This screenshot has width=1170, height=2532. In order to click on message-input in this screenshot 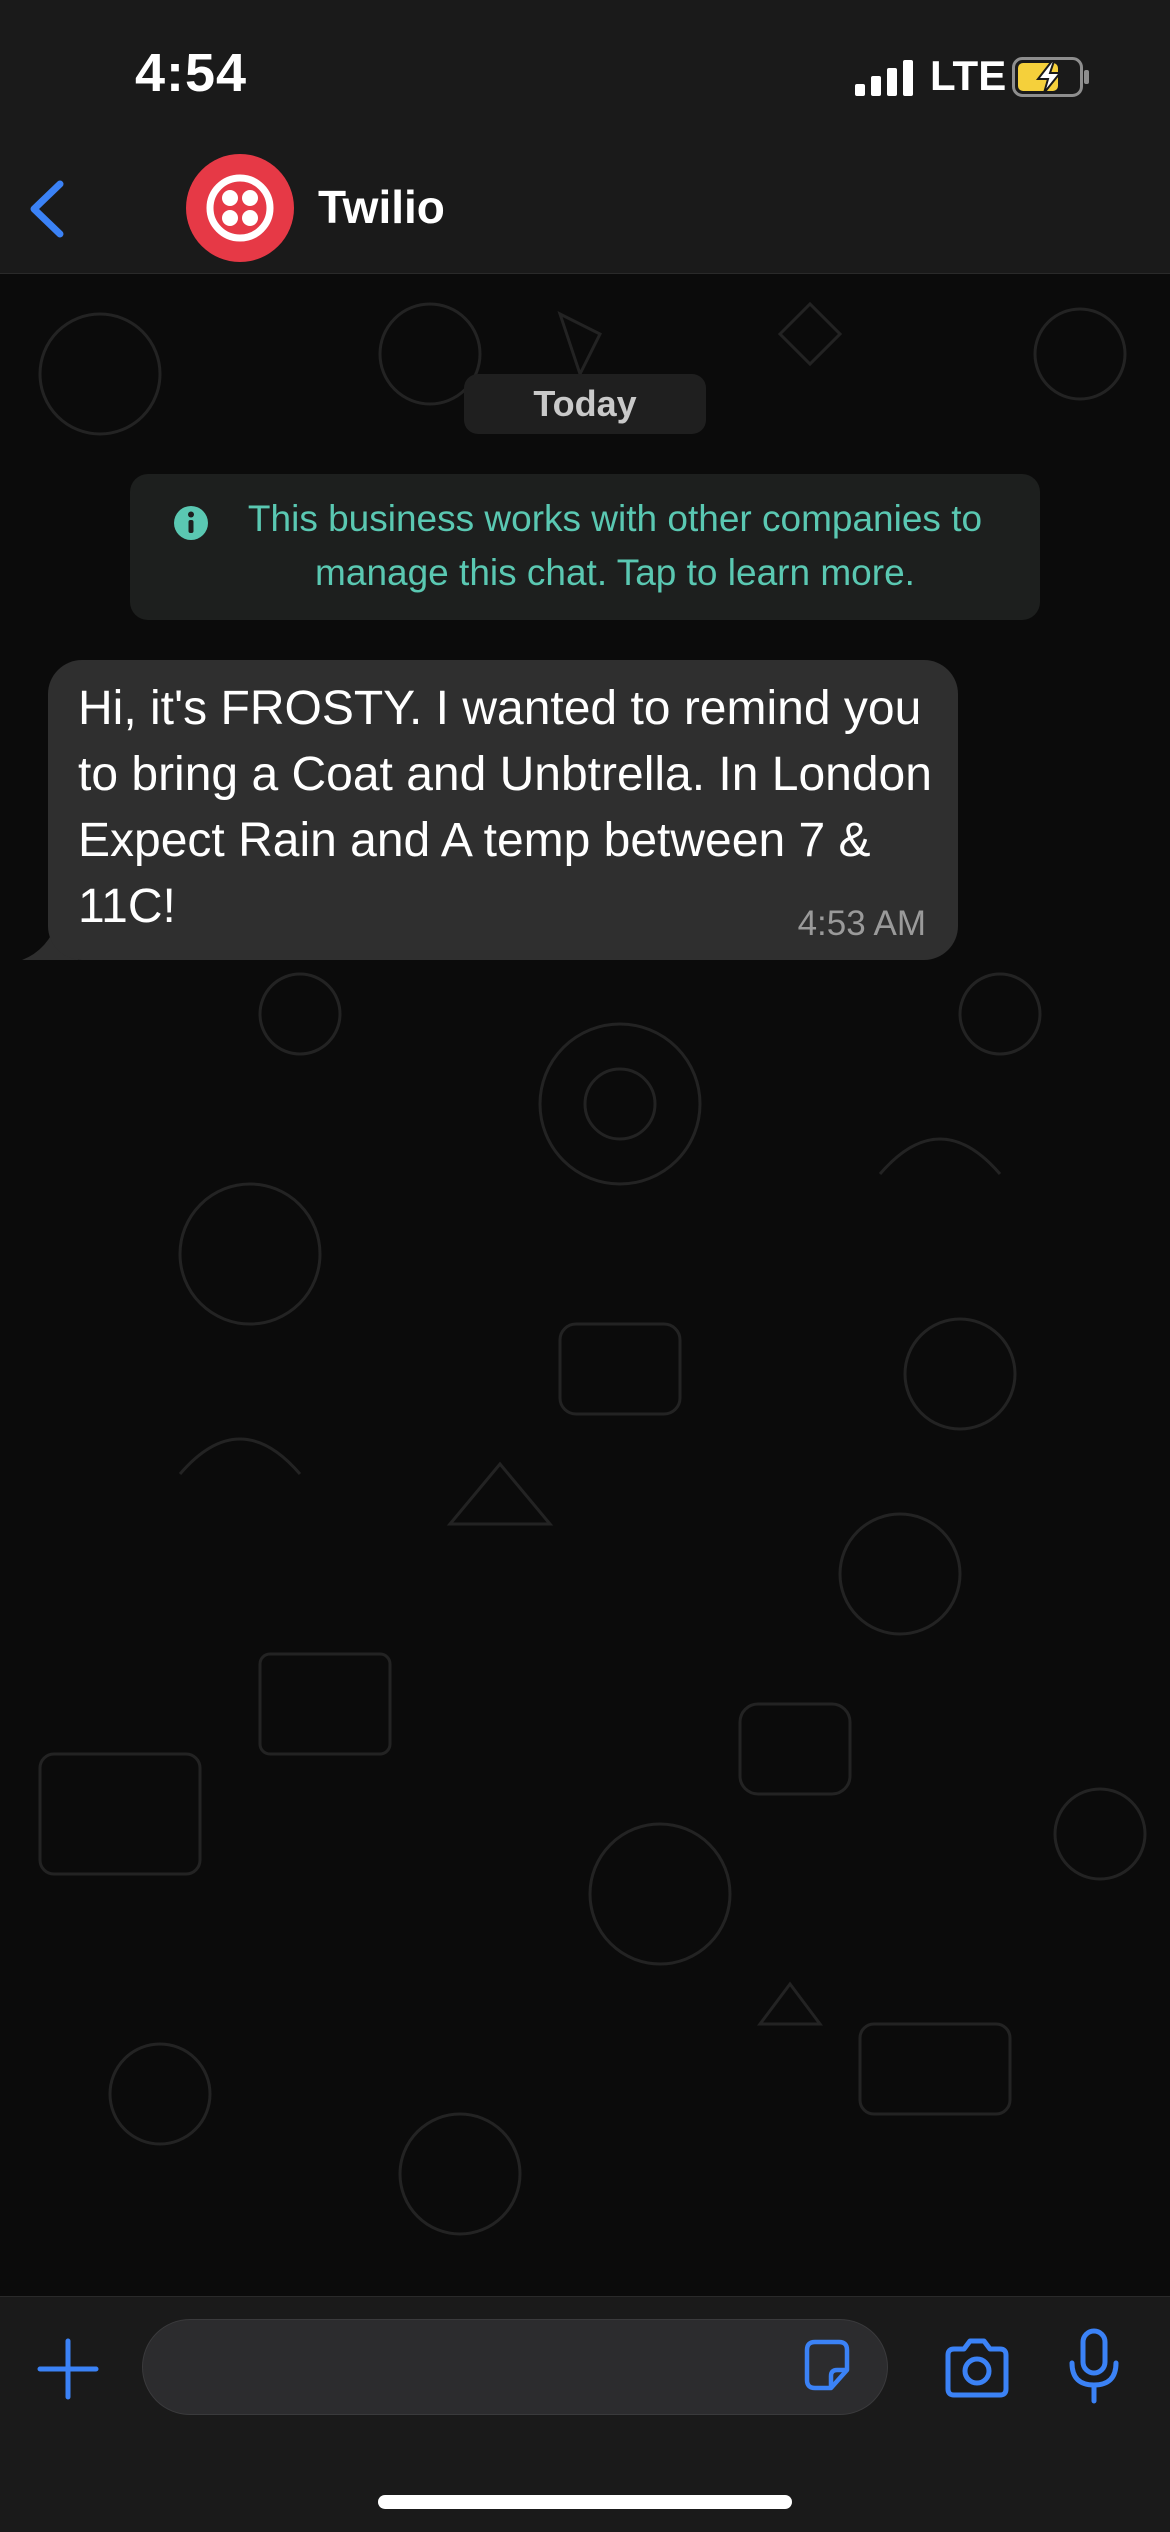, I will do `click(473, 2368)`.